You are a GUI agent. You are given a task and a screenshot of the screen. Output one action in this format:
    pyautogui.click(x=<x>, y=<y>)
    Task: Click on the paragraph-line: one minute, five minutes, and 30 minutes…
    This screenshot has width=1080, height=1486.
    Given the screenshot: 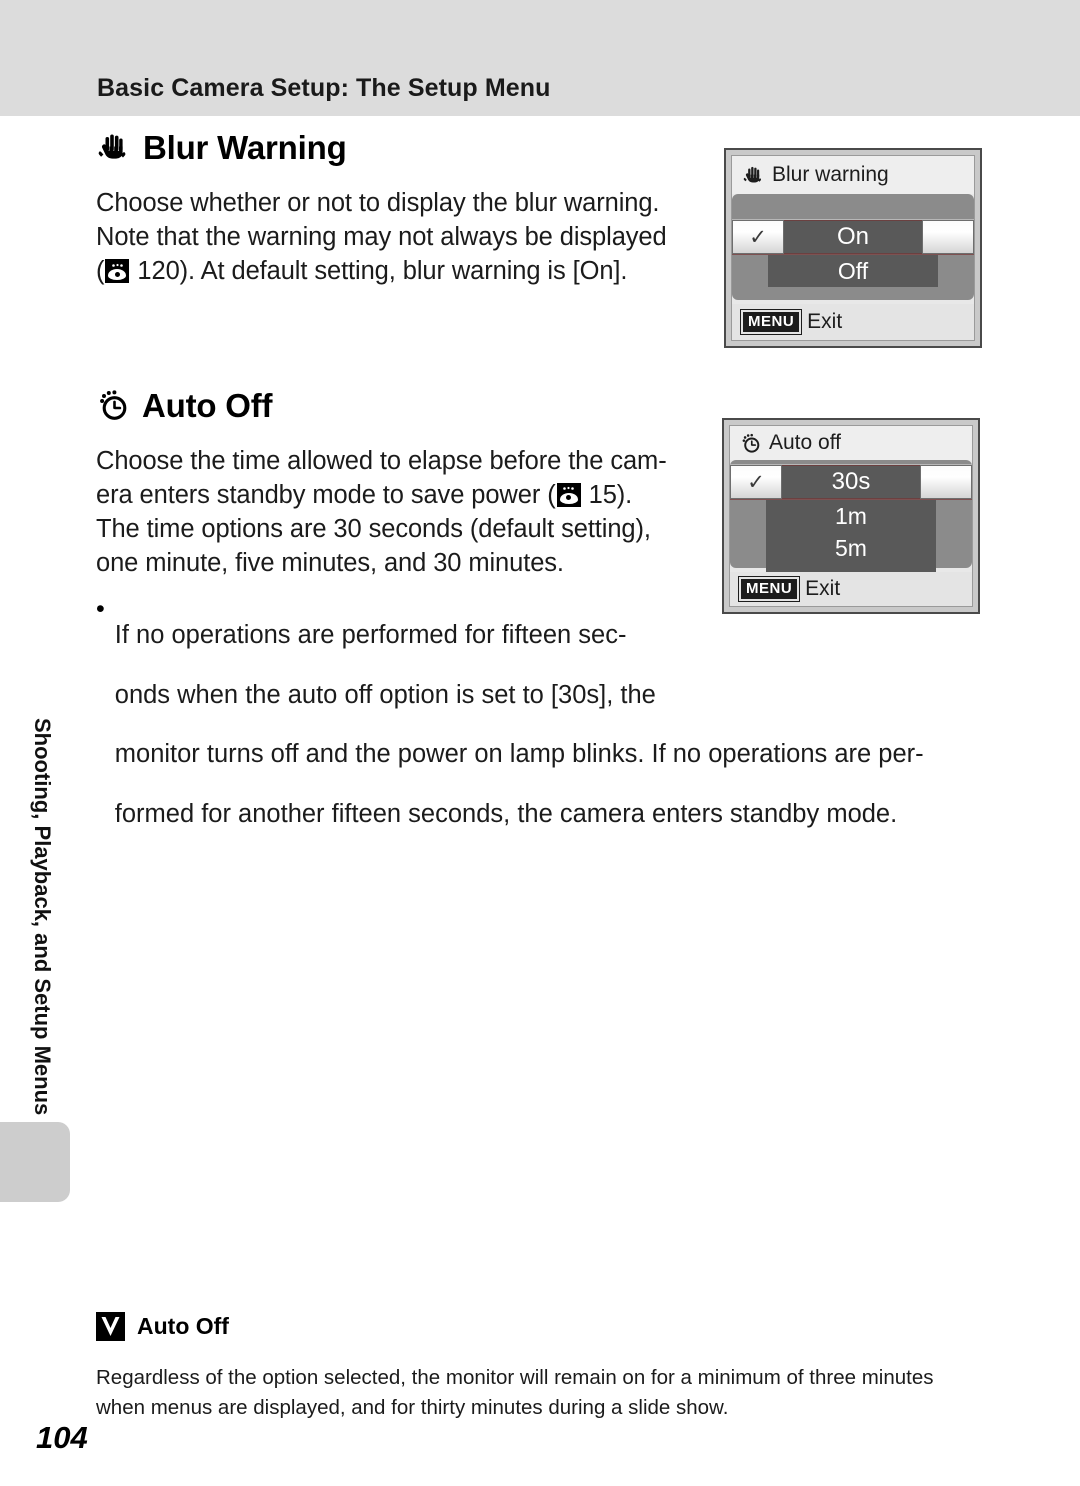 What is the action you would take?
    pyautogui.click(x=330, y=563)
    